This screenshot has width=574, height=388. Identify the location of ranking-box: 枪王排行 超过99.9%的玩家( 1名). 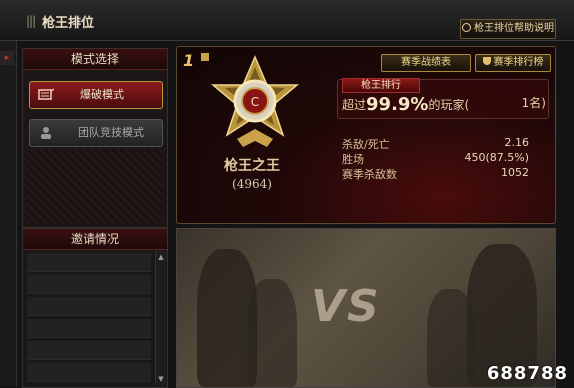
(443, 98).